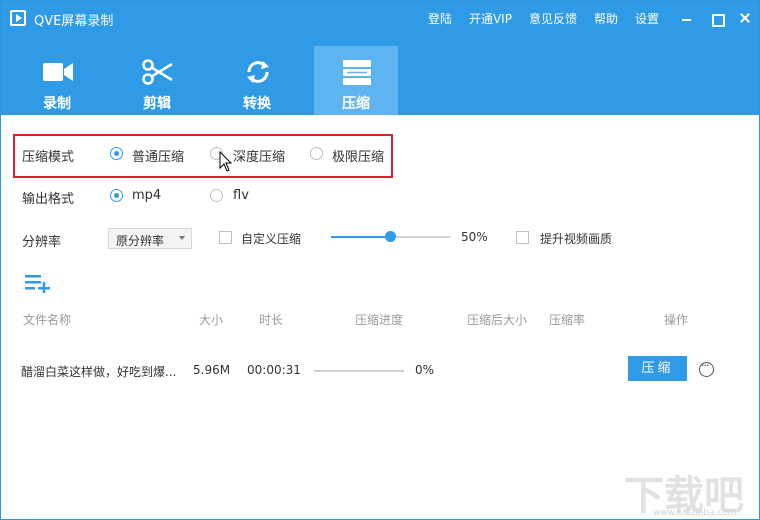  Describe the element at coordinates (657, 368) in the screenshot. I see `compress-button: 压缩` at that location.